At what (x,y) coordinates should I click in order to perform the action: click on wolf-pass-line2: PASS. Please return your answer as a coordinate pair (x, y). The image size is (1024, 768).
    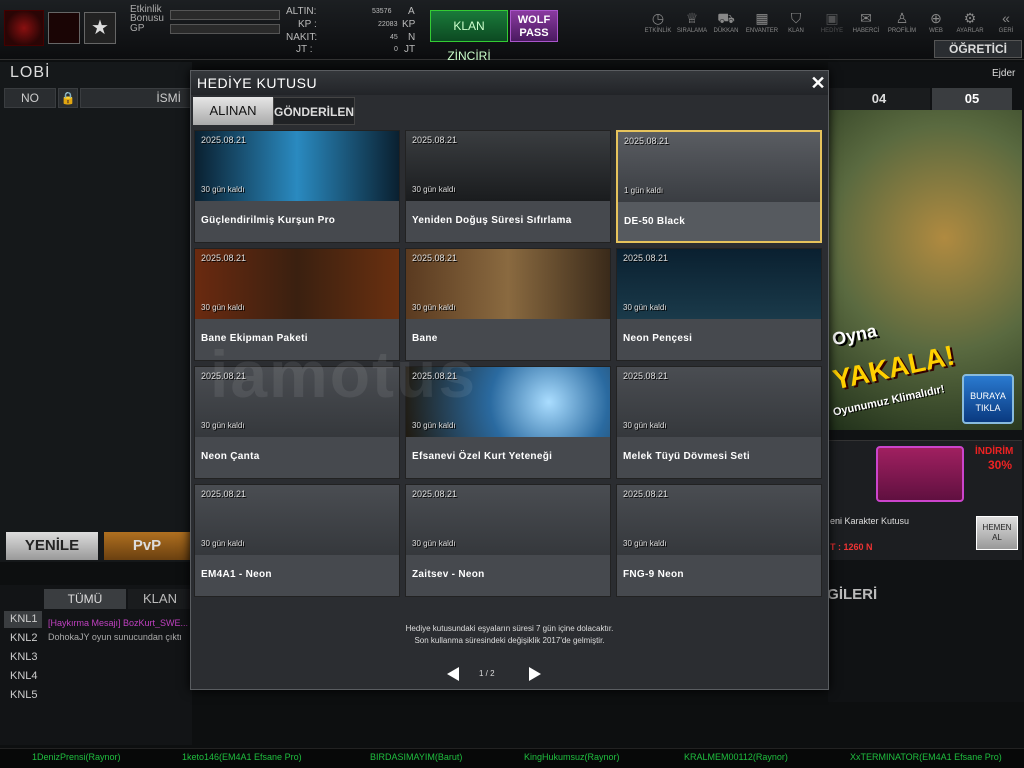
    Looking at the image, I should click on (534, 33).